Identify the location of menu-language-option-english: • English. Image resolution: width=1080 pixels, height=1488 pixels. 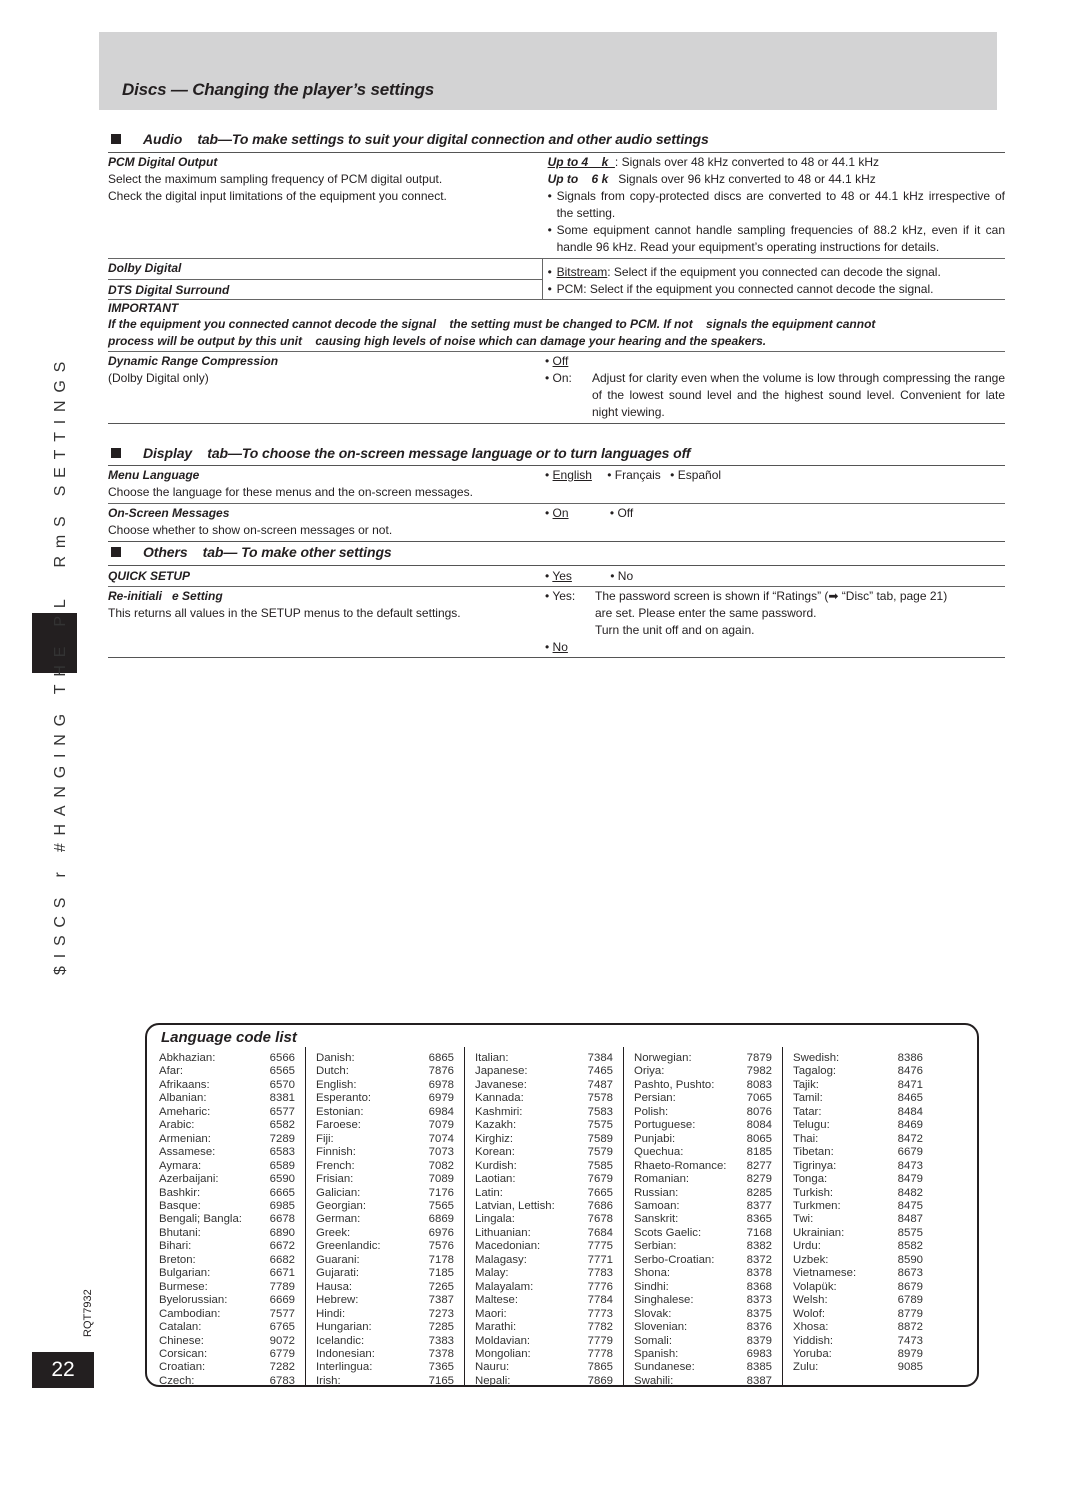
(568, 475).